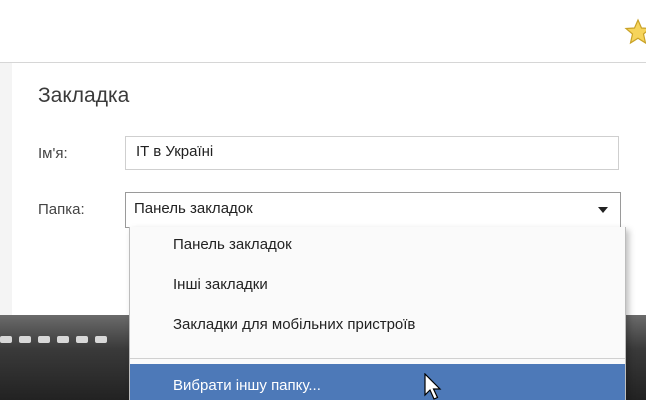 The height and width of the screenshot is (400, 646). Describe the element at coordinates (377, 285) in the screenshot. I see `dropdown-option-other-bookmarks: Інші закладки` at that location.